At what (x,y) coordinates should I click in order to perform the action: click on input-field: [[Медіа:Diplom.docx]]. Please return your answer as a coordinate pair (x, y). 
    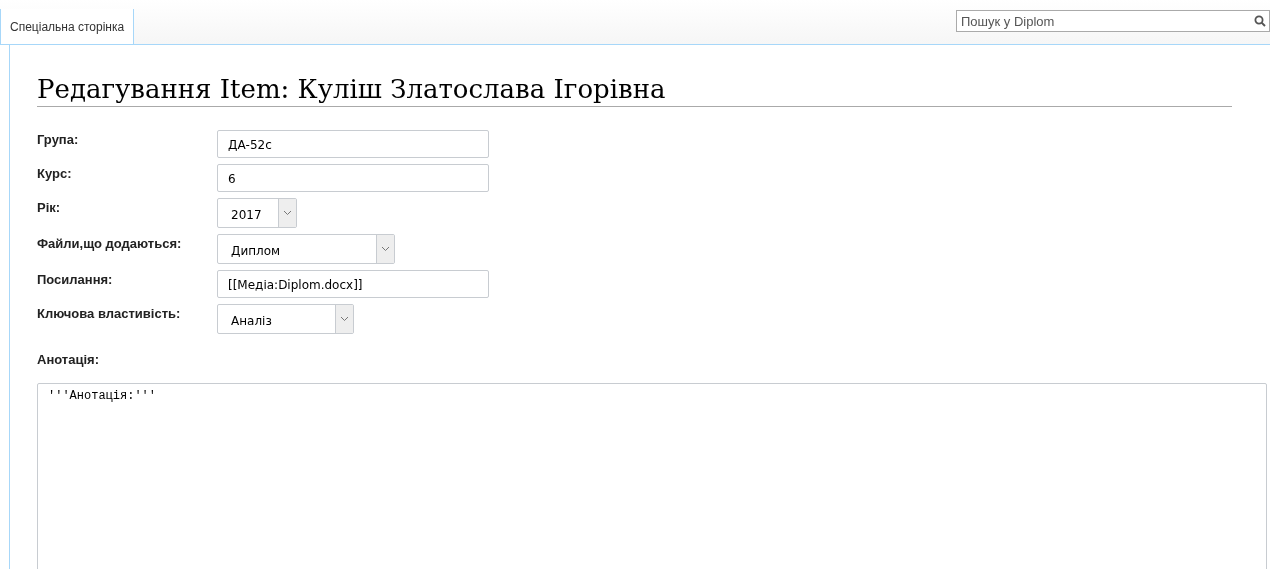
    Looking at the image, I should click on (353, 284).